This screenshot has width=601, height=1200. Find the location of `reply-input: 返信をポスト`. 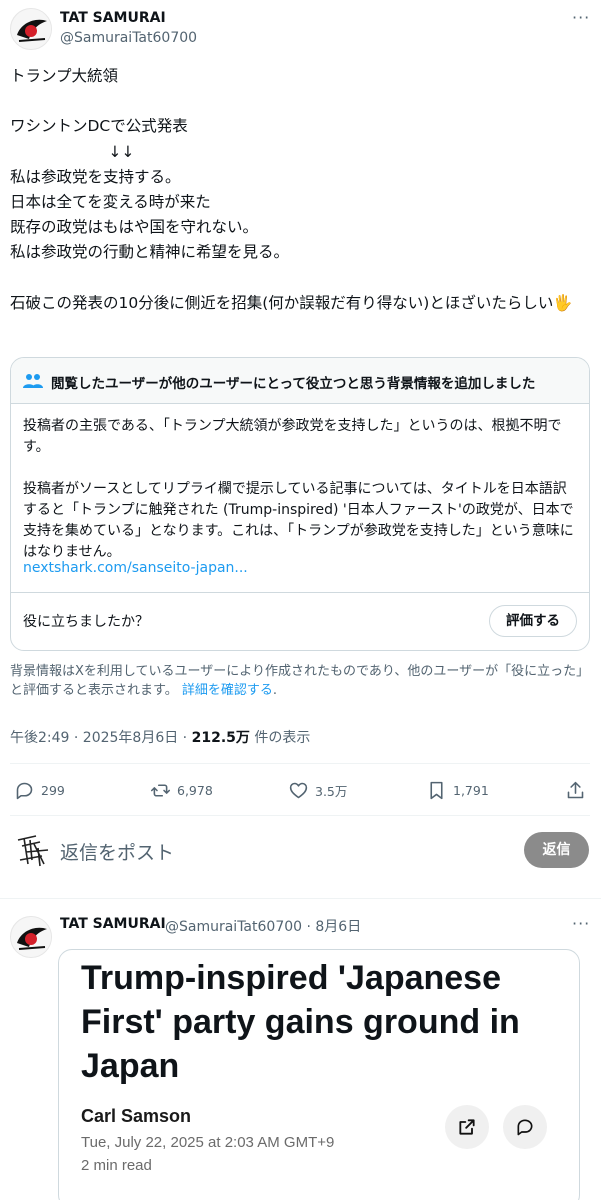

reply-input: 返信をポスト is located at coordinates (117, 851).